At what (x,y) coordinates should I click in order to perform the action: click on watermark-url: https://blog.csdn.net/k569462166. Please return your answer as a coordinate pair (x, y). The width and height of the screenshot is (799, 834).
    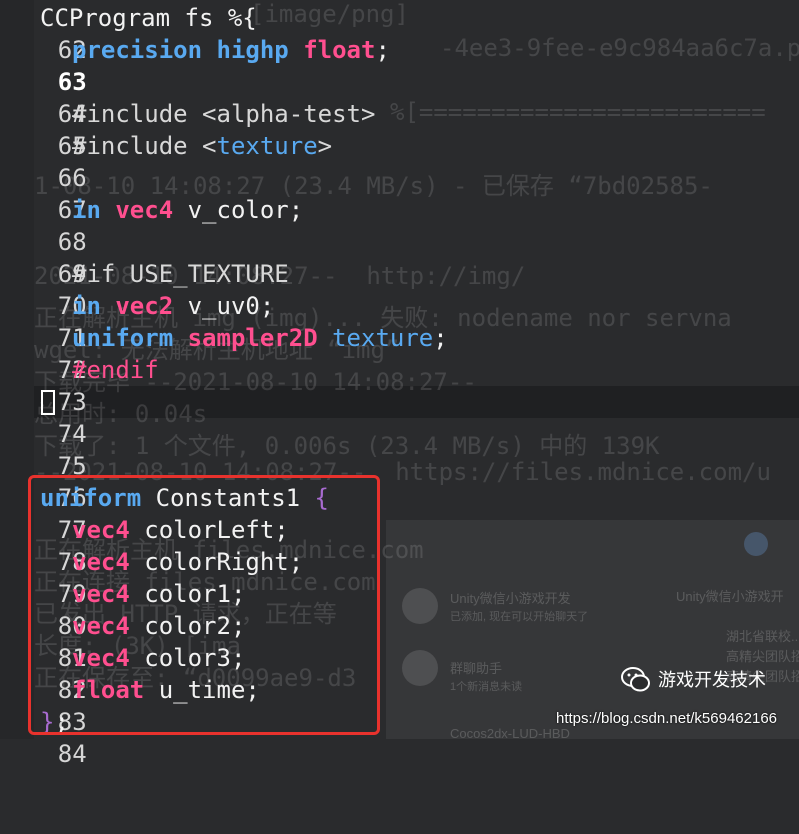
    Looking at the image, I should click on (667, 718).